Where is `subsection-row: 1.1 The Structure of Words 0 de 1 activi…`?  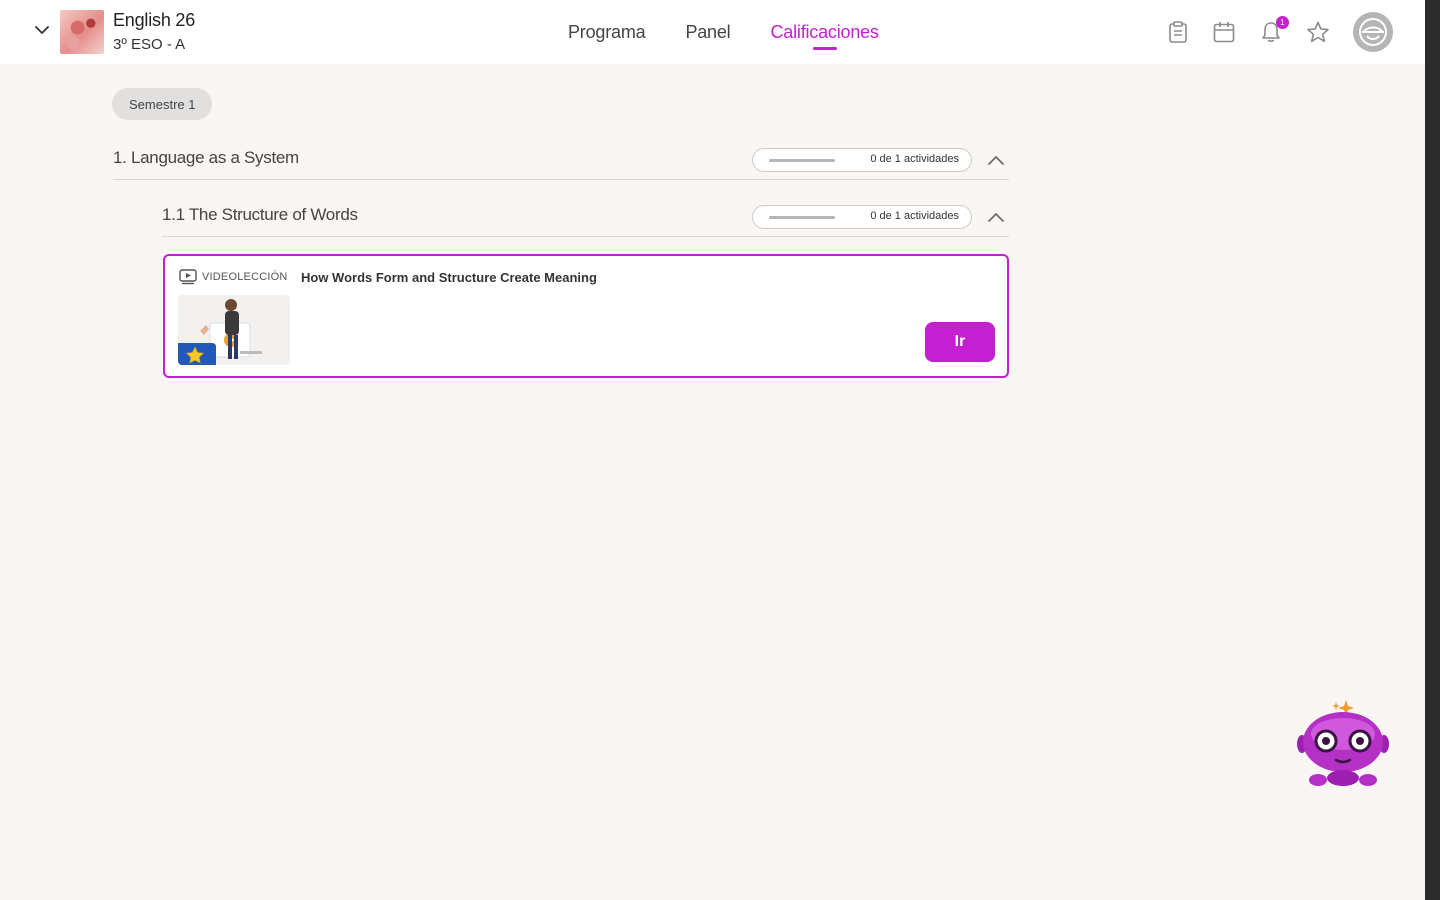
subsection-row: 1.1 The Structure of Words 0 de 1 activi… is located at coordinates (585, 217).